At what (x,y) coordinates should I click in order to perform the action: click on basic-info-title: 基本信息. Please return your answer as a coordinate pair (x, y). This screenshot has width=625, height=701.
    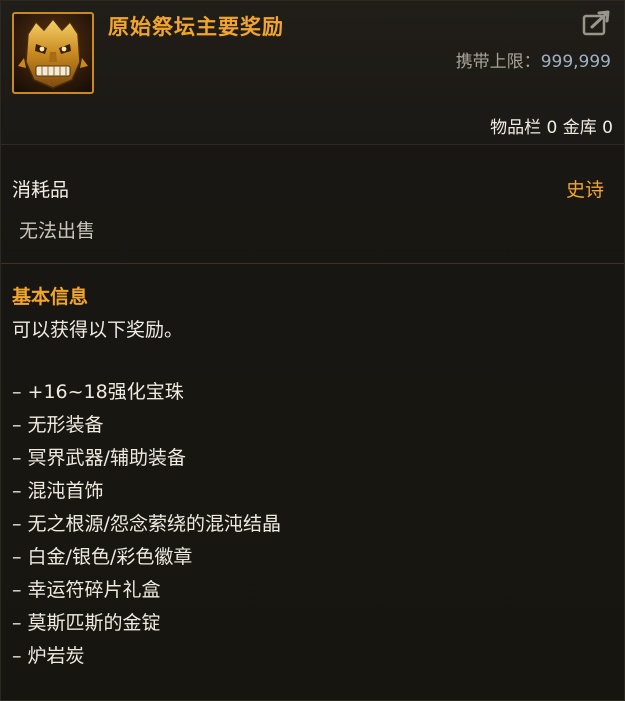
    Looking at the image, I should click on (50, 297).